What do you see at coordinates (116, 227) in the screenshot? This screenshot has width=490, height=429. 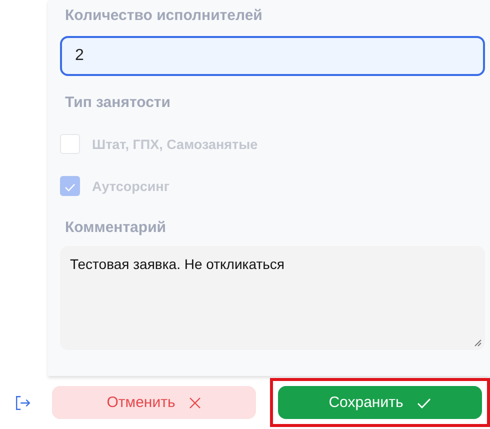 I see `field-label: Комментарий` at bounding box center [116, 227].